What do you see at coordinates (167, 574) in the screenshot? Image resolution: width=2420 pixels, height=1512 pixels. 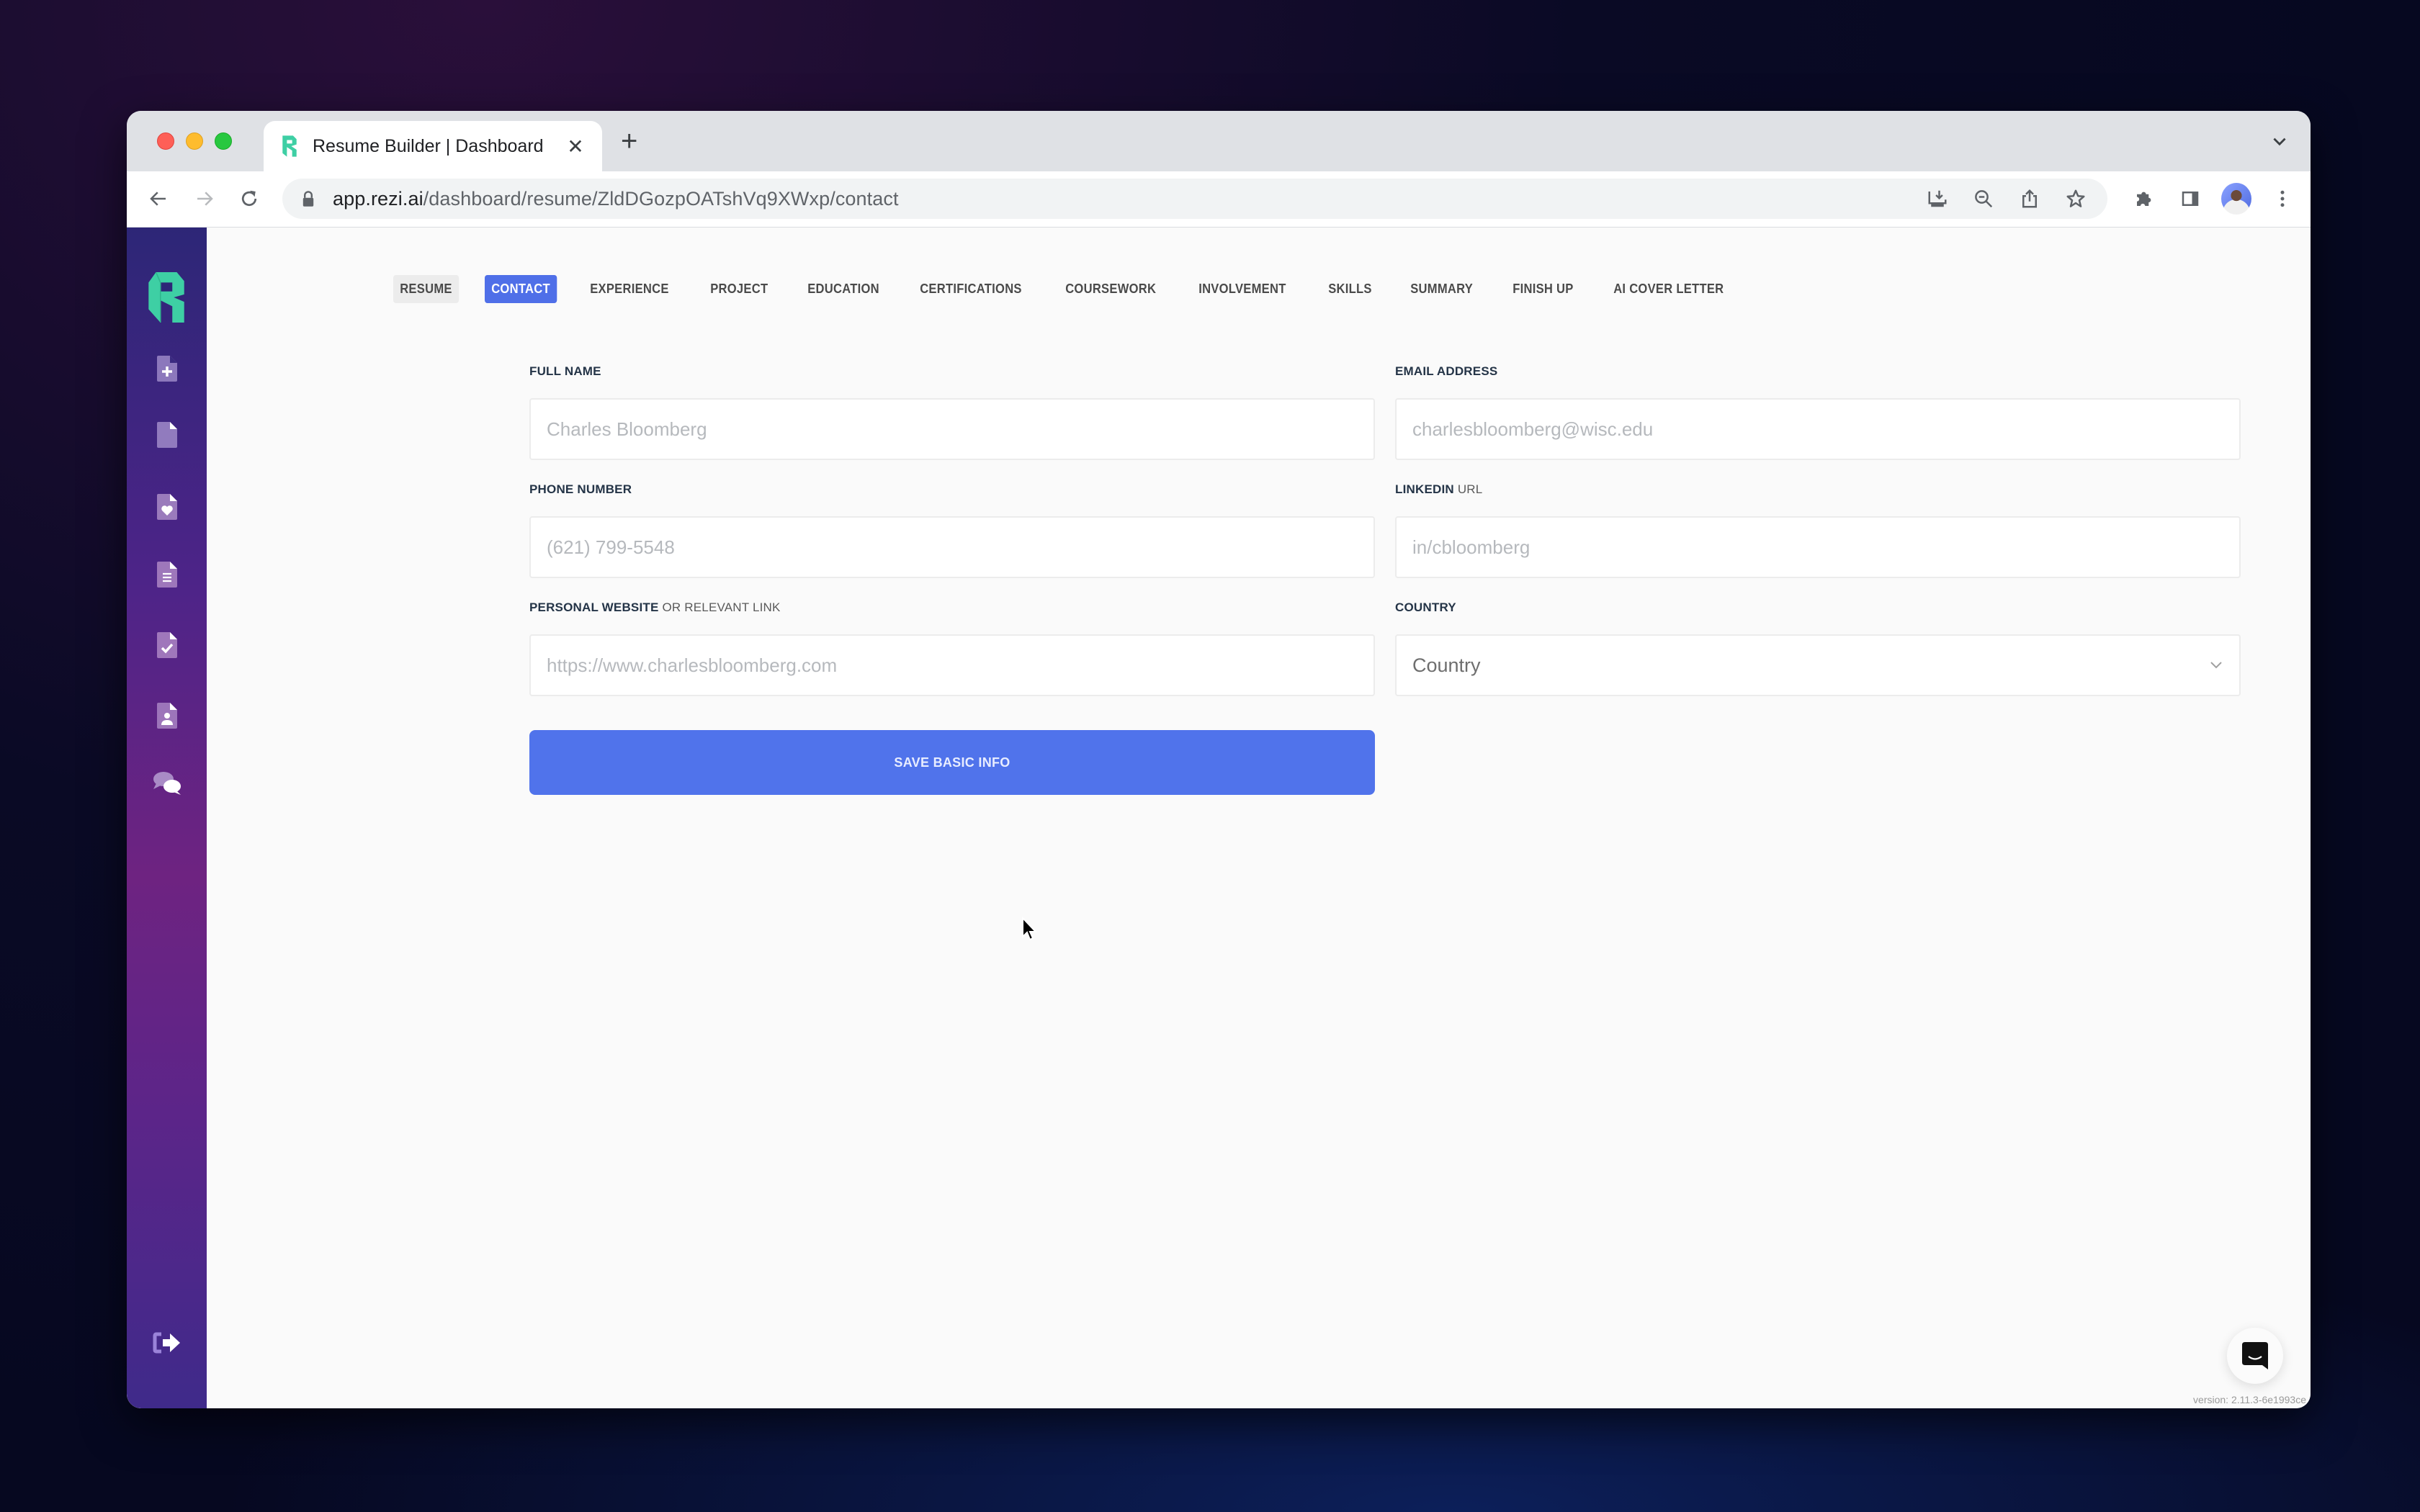 I see `list-document-icon` at bounding box center [167, 574].